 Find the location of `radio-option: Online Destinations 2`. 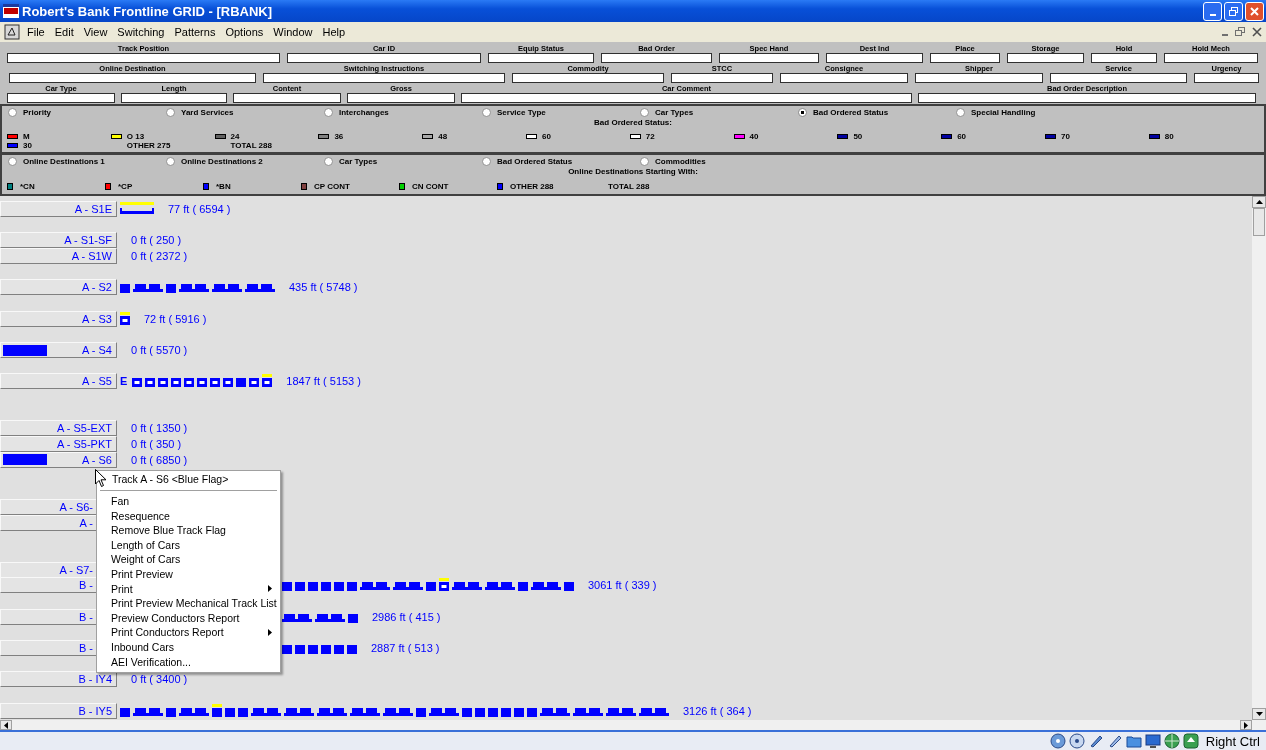

radio-option: Online Destinations 2 is located at coordinates (245, 161).